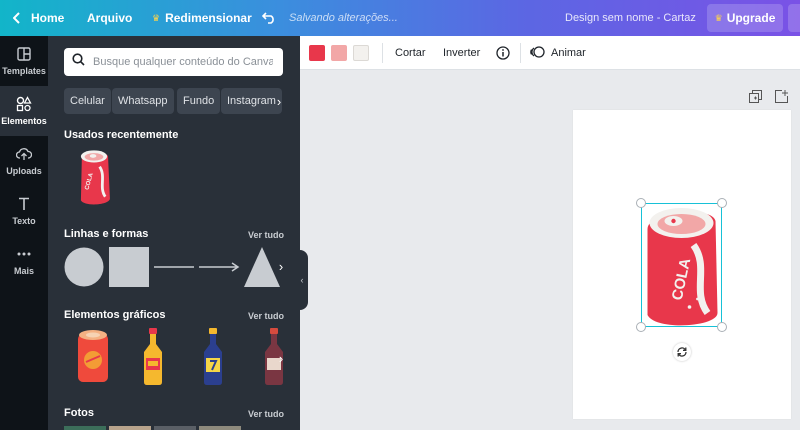  I want to click on graphic-orange-can, so click(93, 359).